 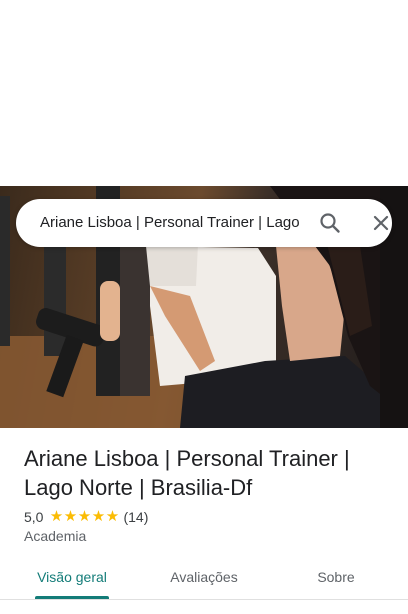 I want to click on star-rating: ★ ★ ★ ★ ★, so click(x=84, y=517).